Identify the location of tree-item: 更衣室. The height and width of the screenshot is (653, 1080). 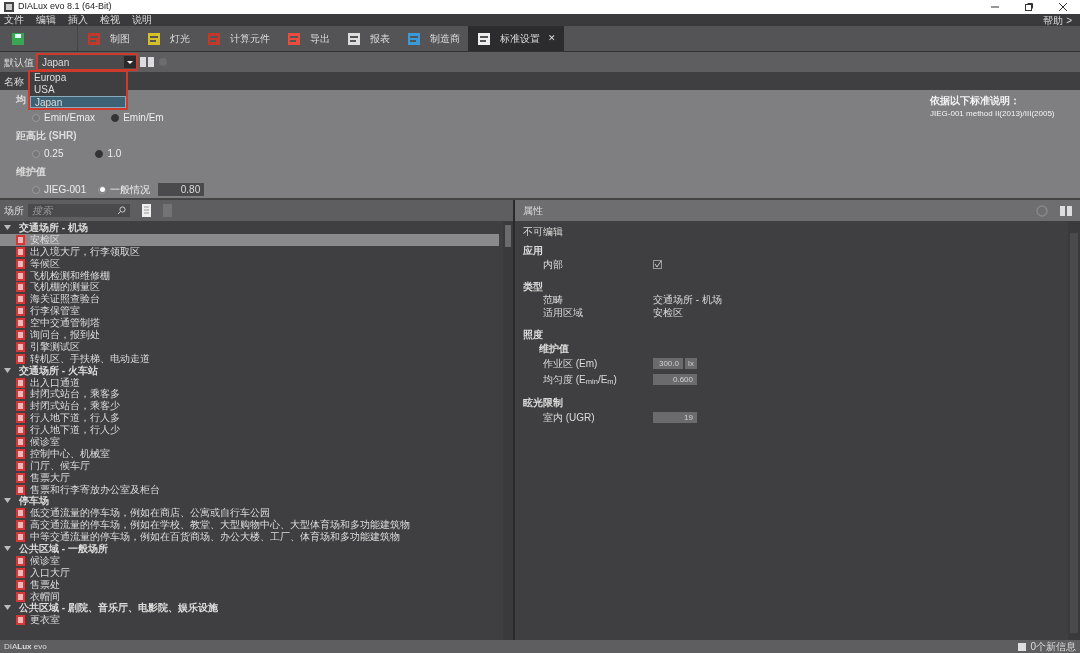
(249, 620).